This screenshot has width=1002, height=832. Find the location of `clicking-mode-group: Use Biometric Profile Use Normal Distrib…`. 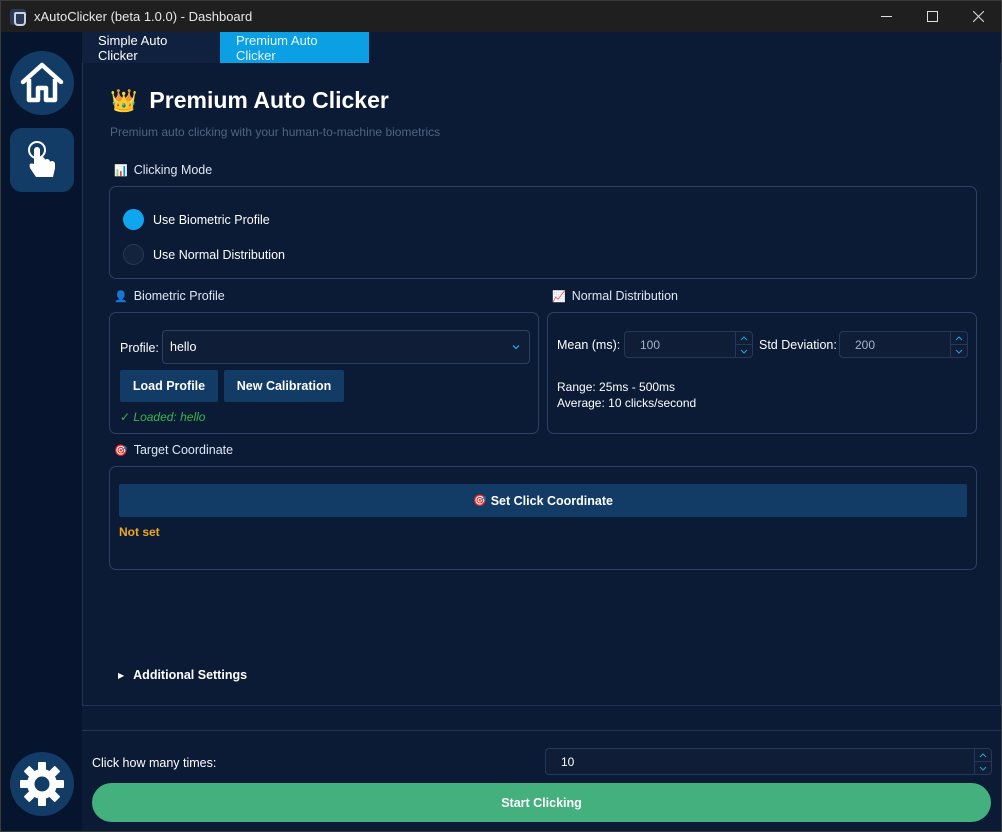

clicking-mode-group: Use Biometric Profile Use Normal Distrib… is located at coordinates (543, 232).